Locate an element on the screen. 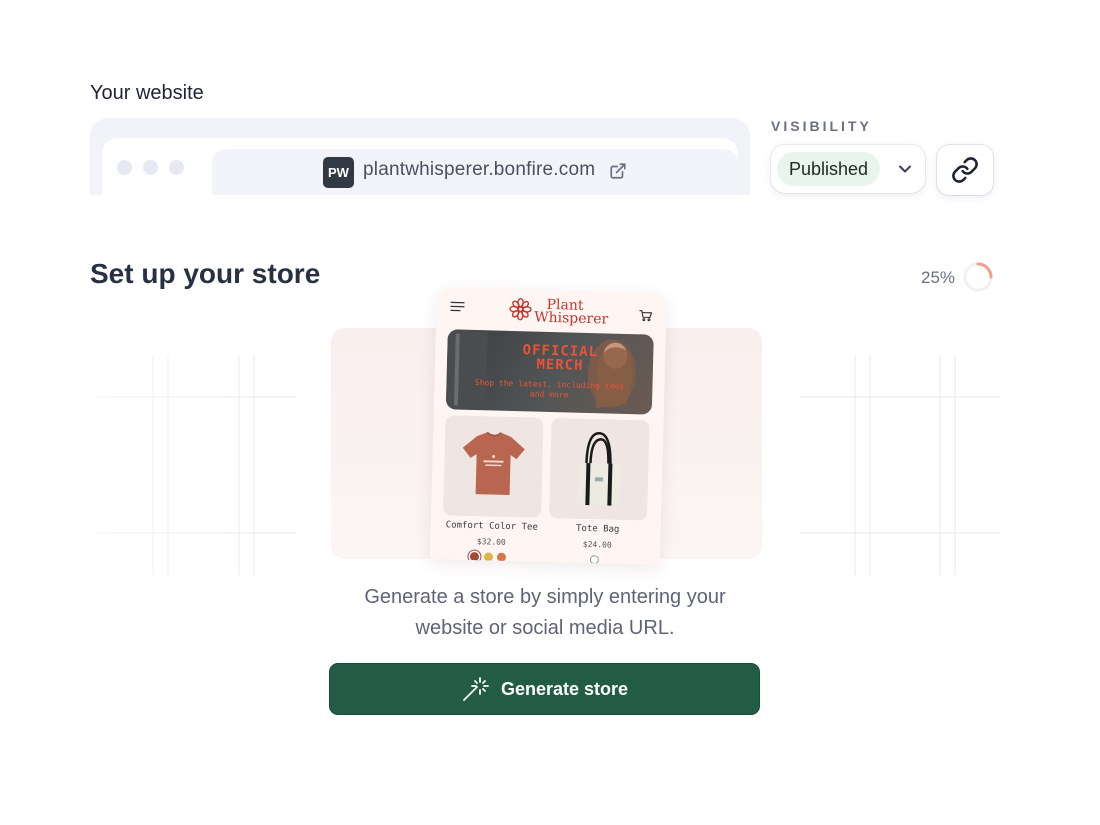 The width and height of the screenshot is (1100, 825). tshirt-icon is located at coordinates (493, 463).